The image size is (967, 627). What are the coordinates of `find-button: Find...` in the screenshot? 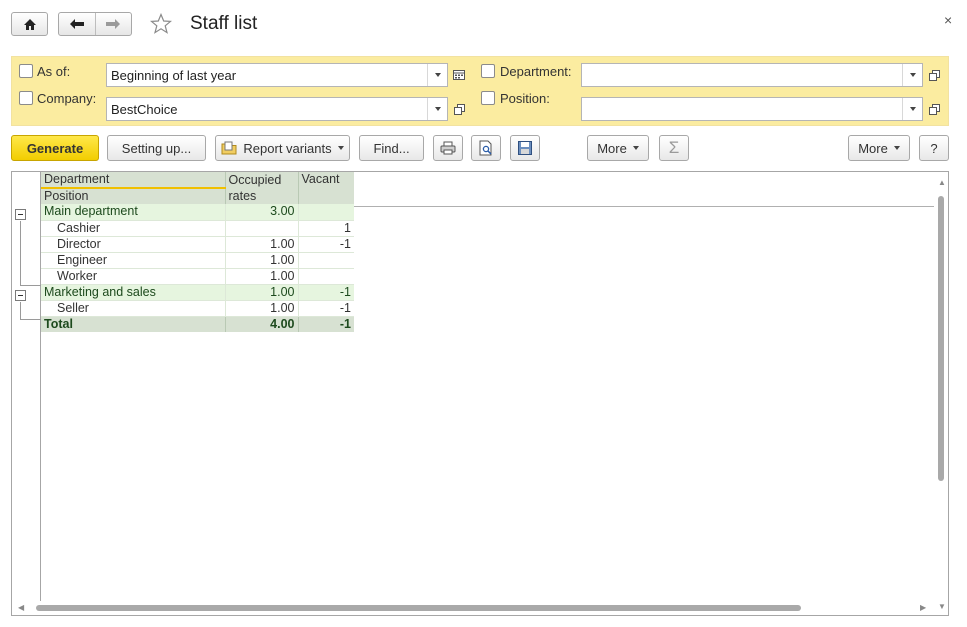 It's located at (391, 148).